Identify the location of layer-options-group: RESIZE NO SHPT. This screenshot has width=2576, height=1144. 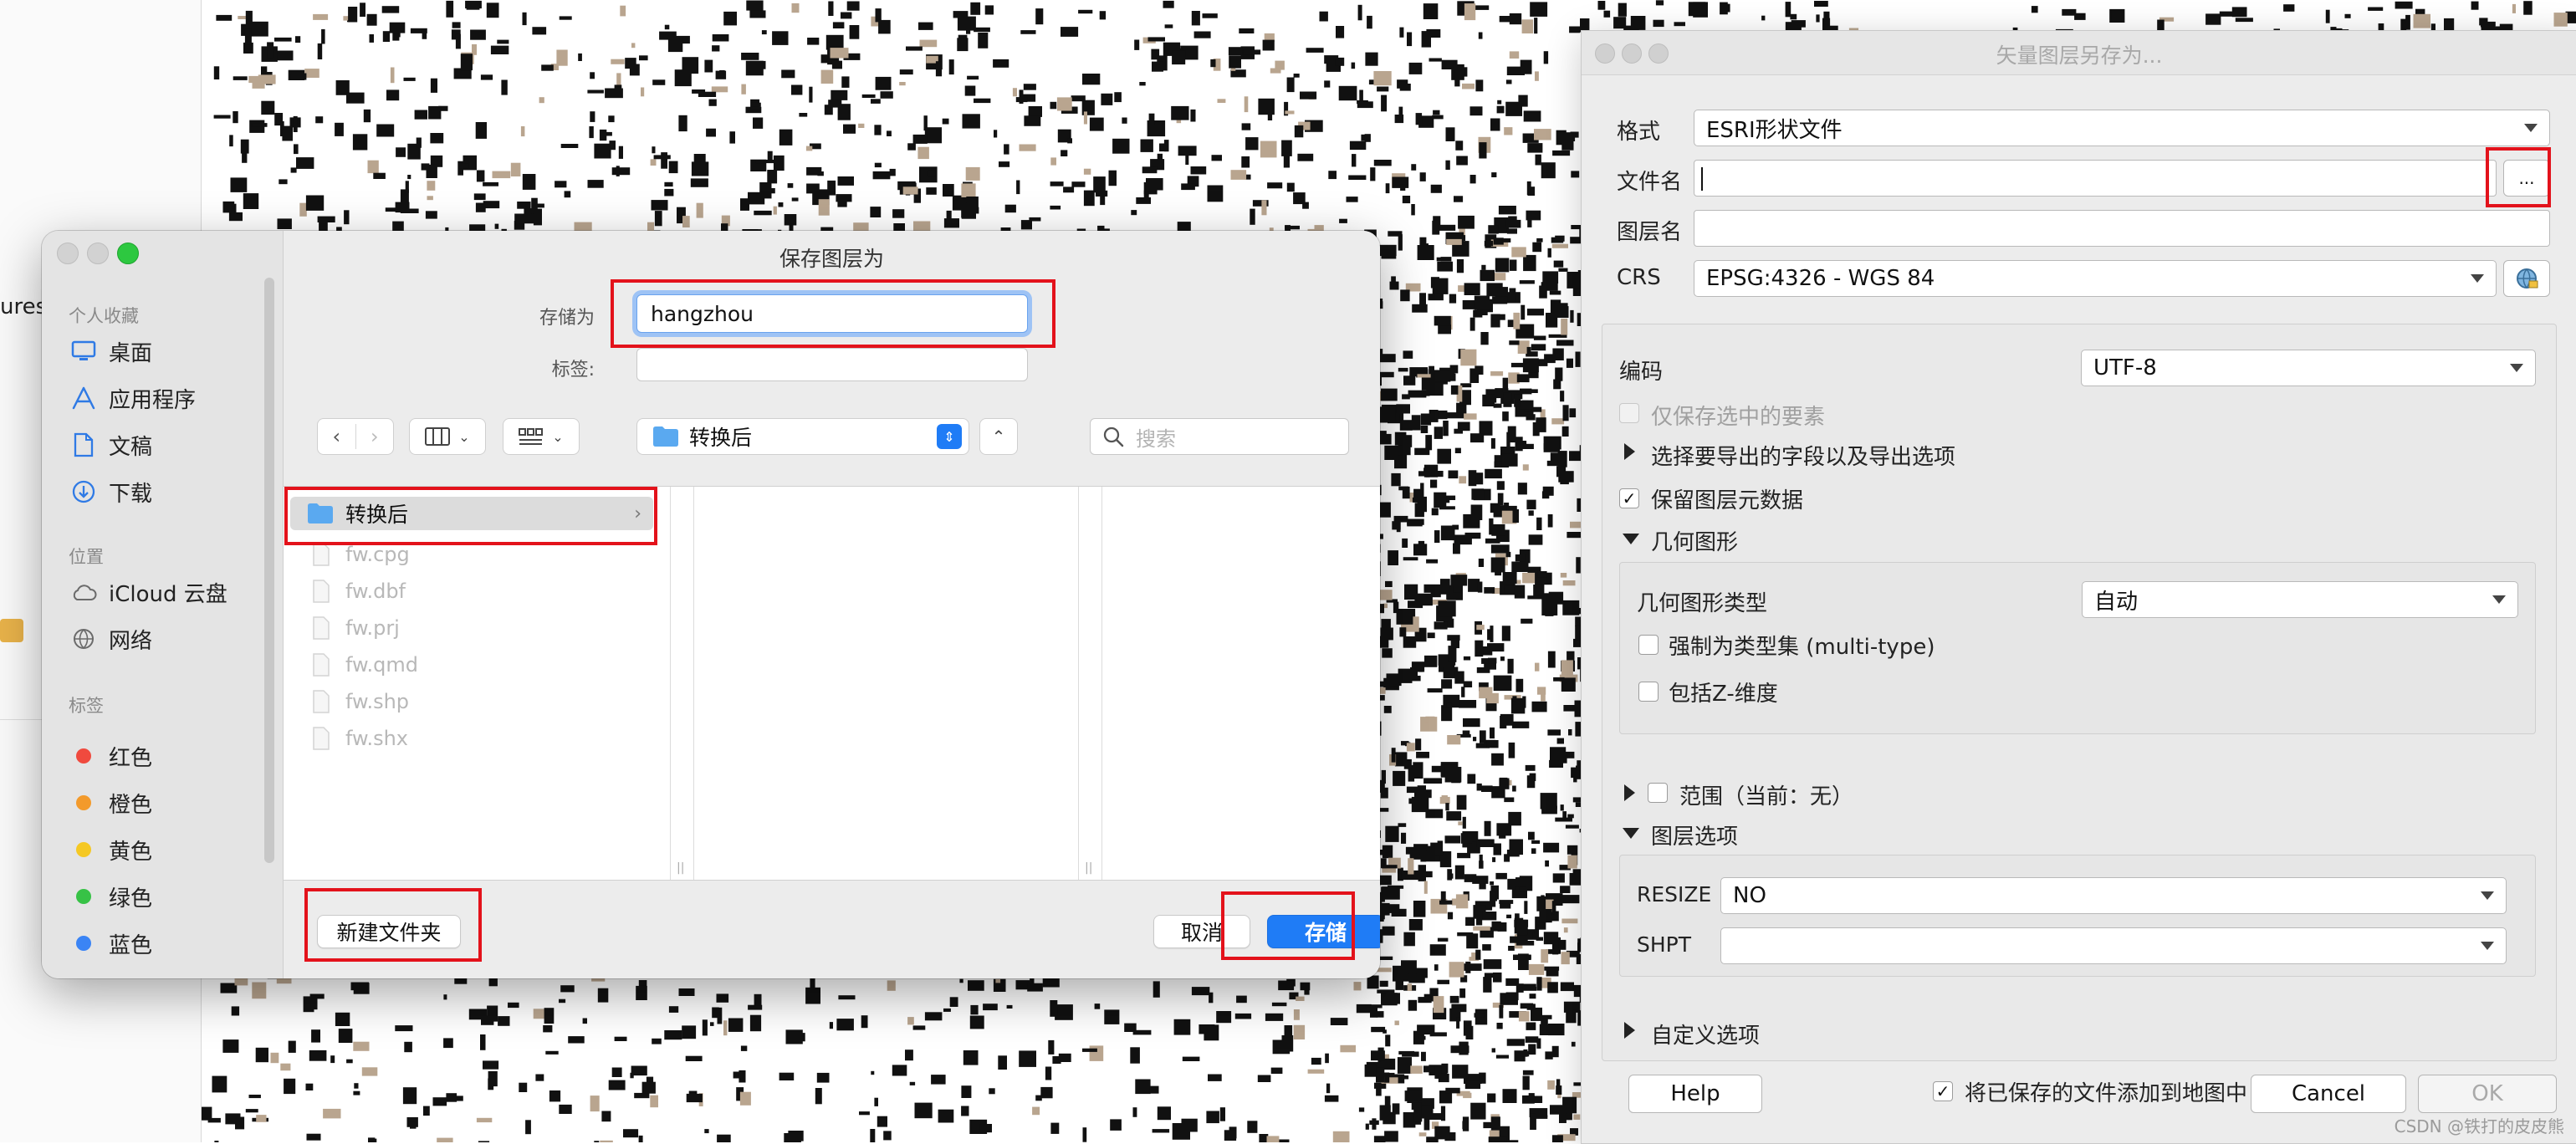
(2077, 916).